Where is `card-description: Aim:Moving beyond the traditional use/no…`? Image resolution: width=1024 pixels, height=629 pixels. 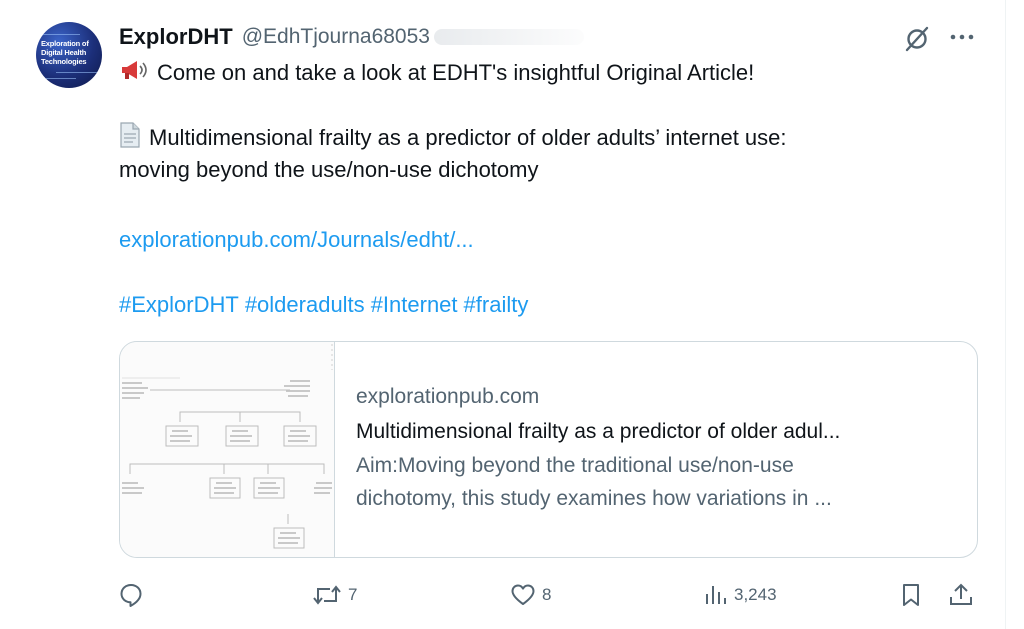 card-description: Aim:Moving beyond the traditional use/no… is located at coordinates (575, 465).